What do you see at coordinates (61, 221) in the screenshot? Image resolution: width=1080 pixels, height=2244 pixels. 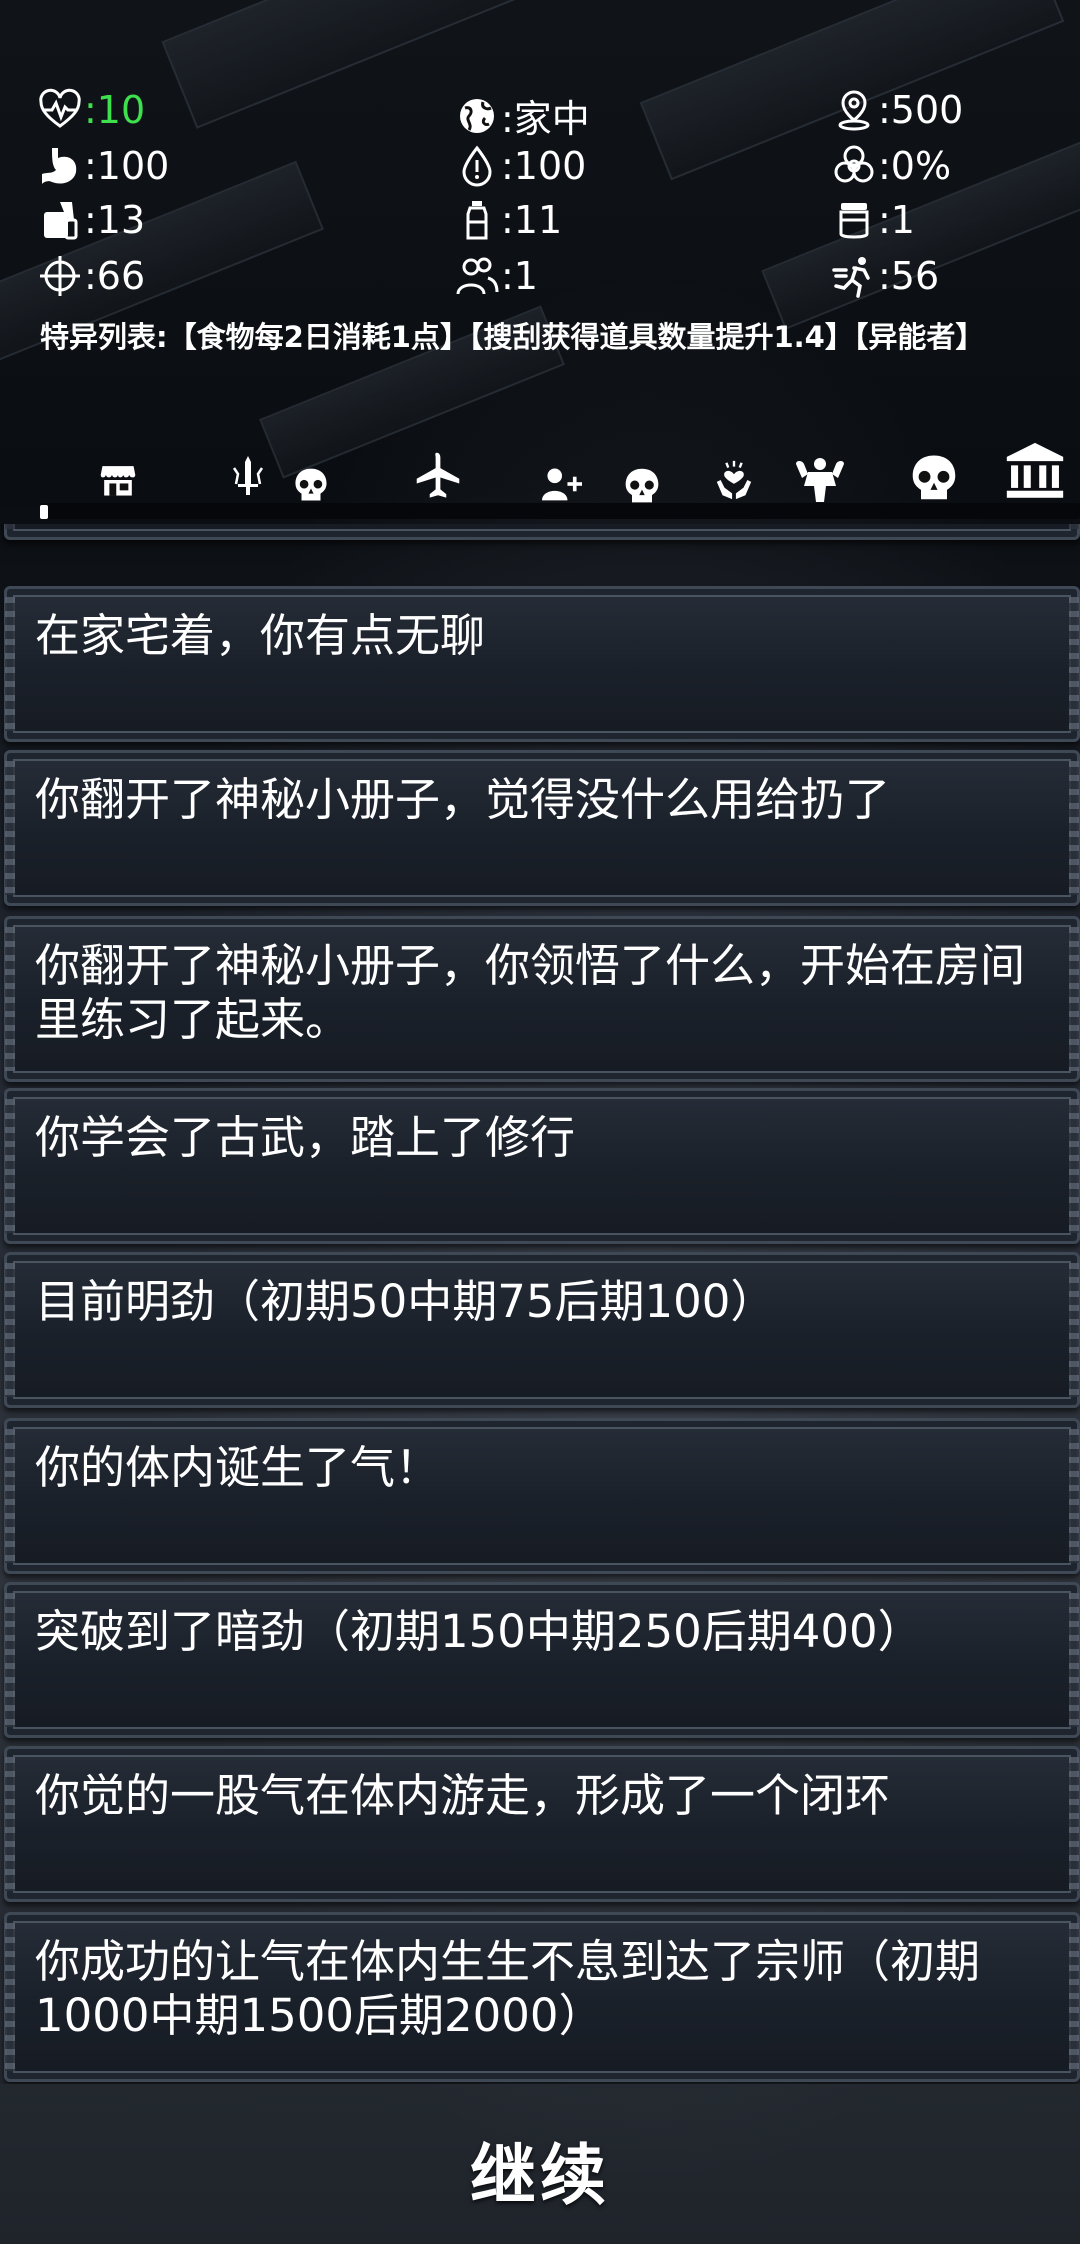 I see `food-can-icon` at bounding box center [61, 221].